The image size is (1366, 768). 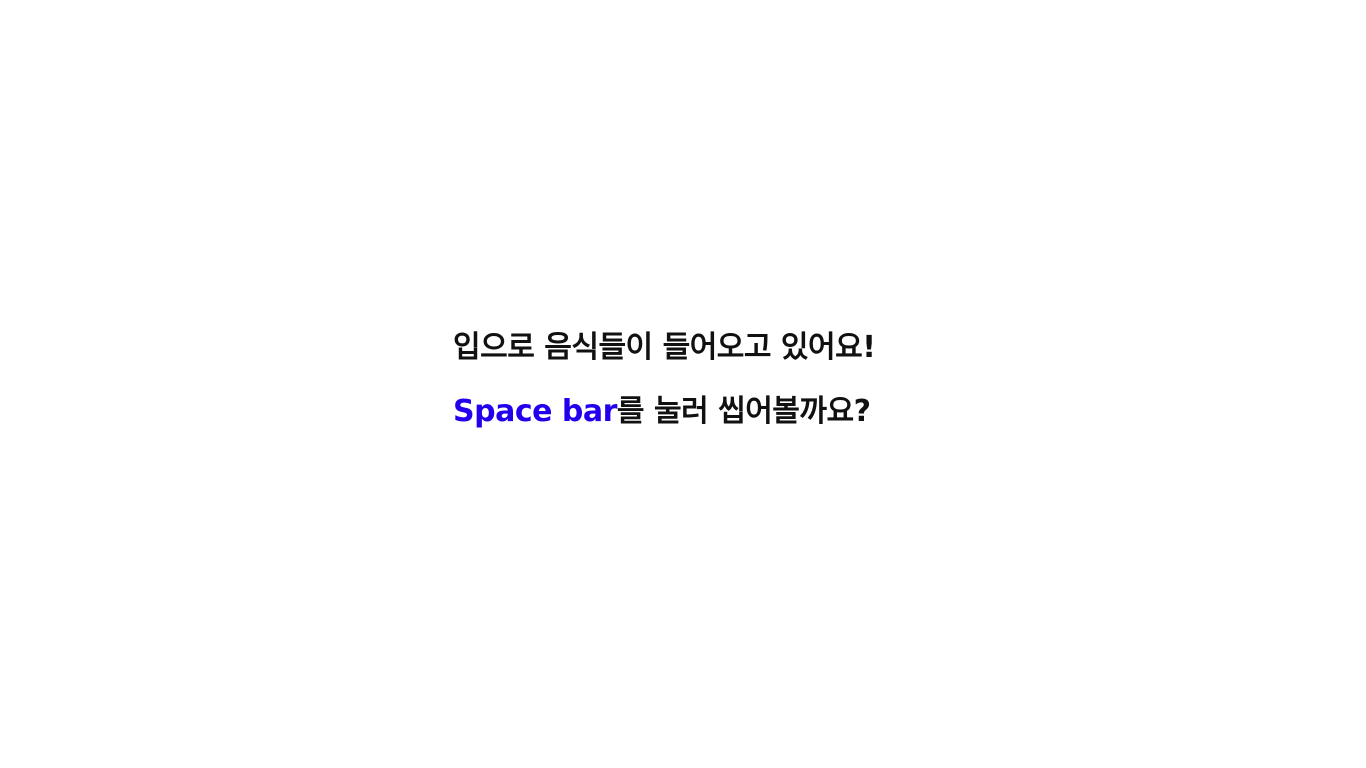 What do you see at coordinates (753, 380) in the screenshot?
I see `instruction-text: 입으로 음식들이 들어오고 있어요! Space bar를 눌러 씹어볼까요?` at bounding box center [753, 380].